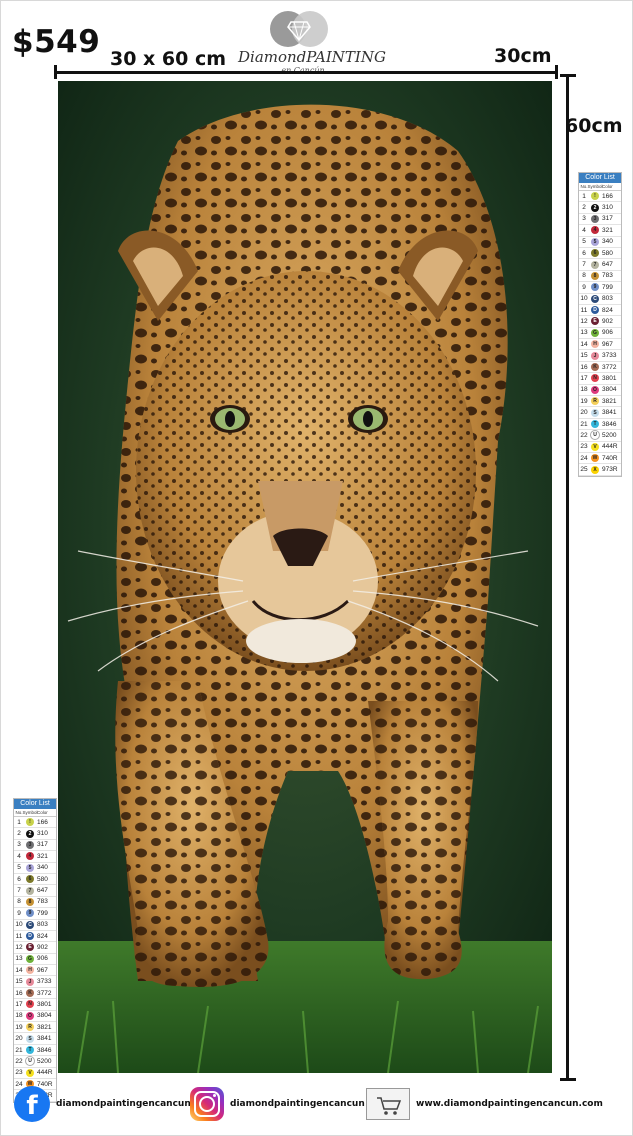  I want to click on color-list-row: 6 6 580, so click(600, 254).